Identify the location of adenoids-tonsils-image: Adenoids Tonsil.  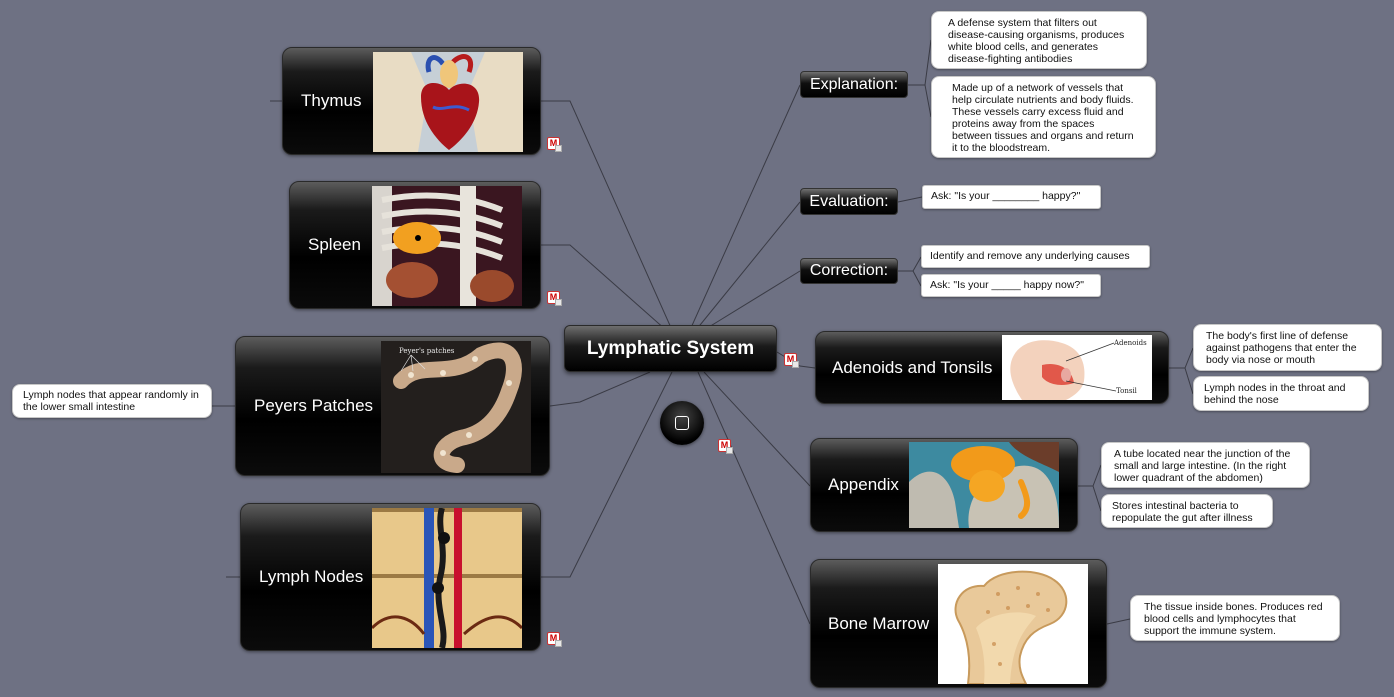
(1077, 367).